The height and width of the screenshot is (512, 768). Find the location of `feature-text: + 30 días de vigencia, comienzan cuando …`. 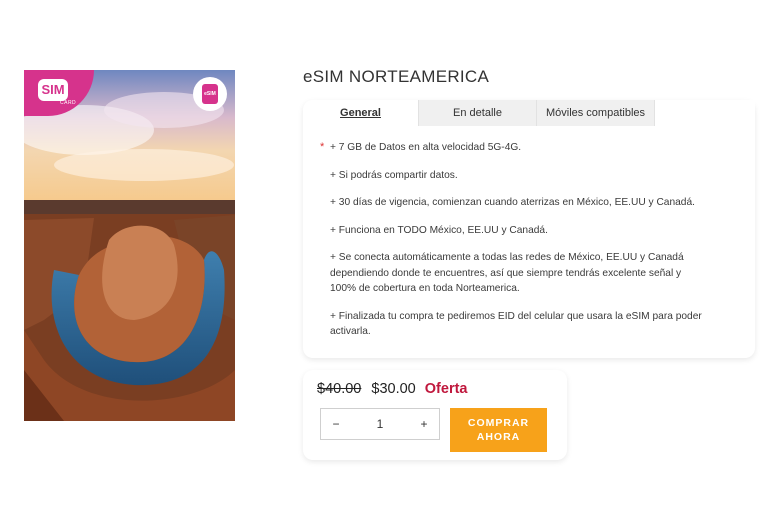

feature-text: + 30 días de vigencia, comienzan cuando … is located at coordinates (512, 202).